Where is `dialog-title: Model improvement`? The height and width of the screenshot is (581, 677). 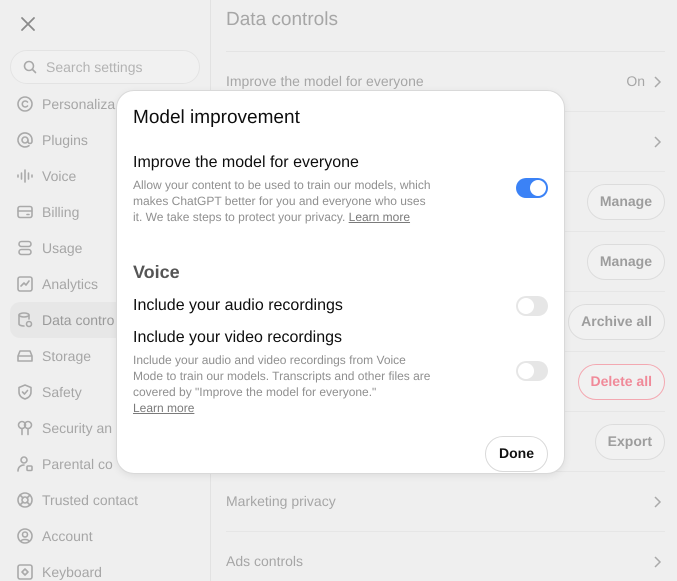 dialog-title: Model improvement is located at coordinates (217, 118).